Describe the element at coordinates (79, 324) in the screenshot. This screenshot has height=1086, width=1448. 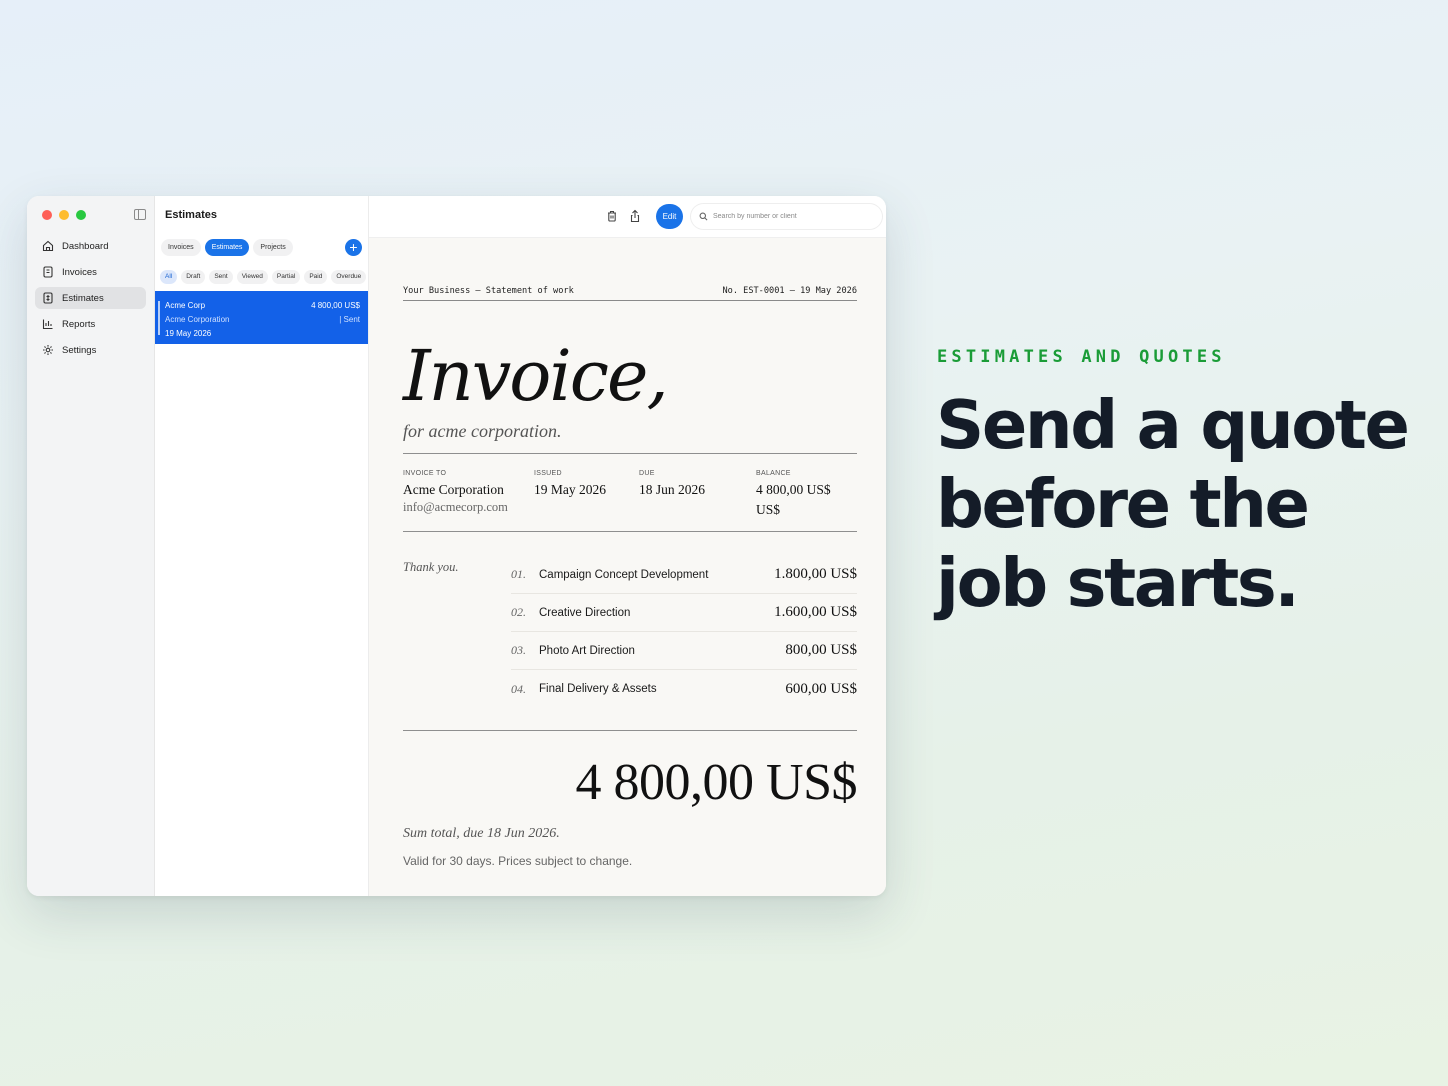
I see `sidebar-item-label: Reports` at that location.